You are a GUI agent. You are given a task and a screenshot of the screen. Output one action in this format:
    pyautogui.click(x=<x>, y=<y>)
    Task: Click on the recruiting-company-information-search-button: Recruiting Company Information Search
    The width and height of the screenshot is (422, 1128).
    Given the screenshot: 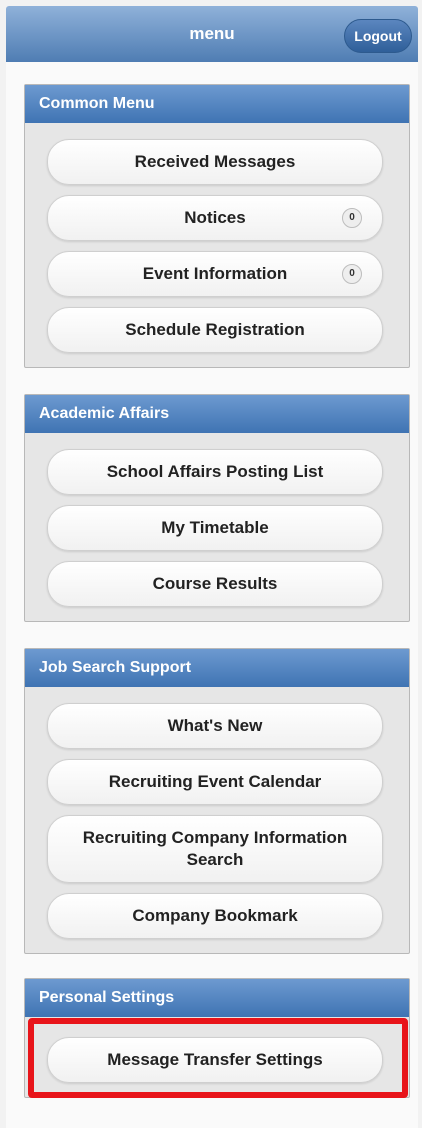 What is the action you would take?
    pyautogui.click(x=215, y=849)
    